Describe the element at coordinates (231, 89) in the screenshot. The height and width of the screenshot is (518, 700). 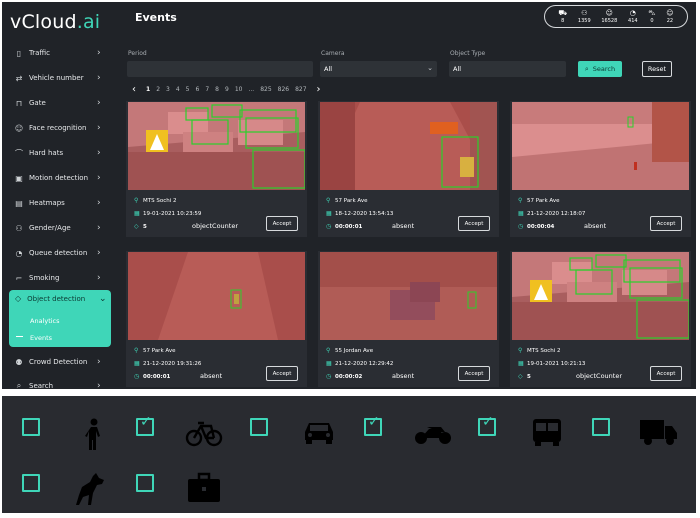
I see `pagination: ‹ 1 2 3 4 5 6 7 8 9 10... 825 826 827 ›` at that location.